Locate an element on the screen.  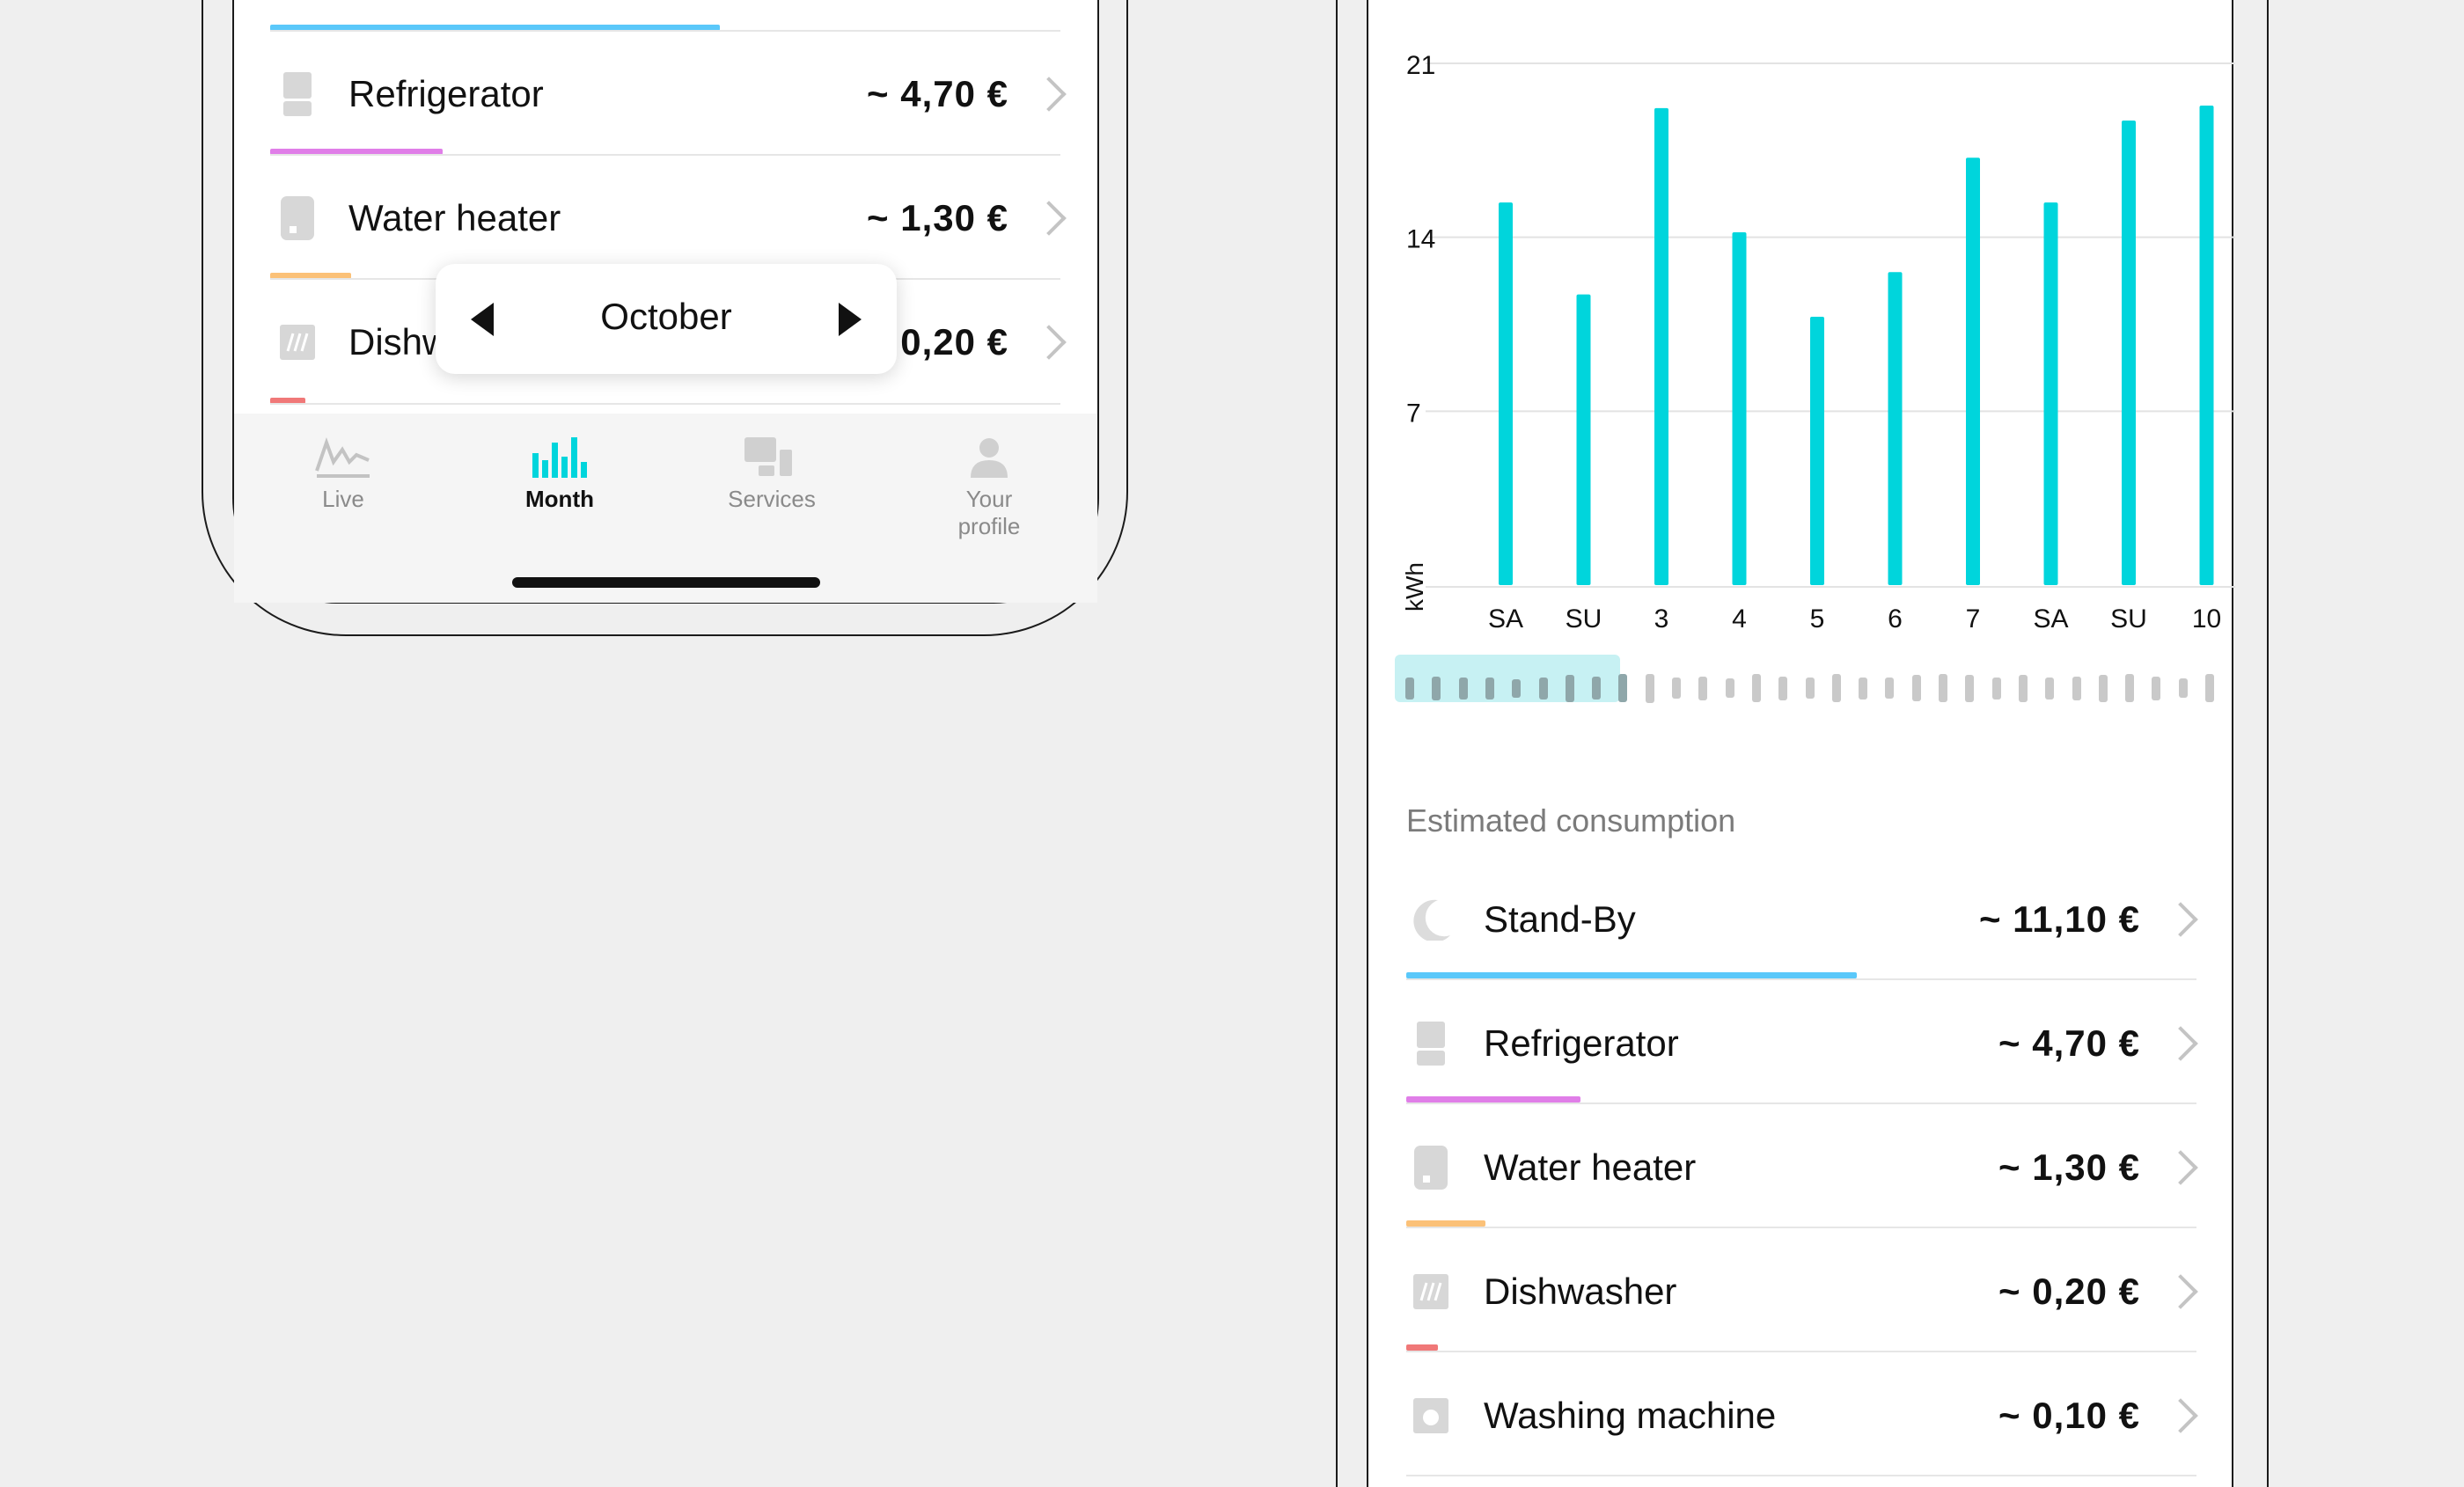
tab-month: Month is located at coordinates (560, 474).